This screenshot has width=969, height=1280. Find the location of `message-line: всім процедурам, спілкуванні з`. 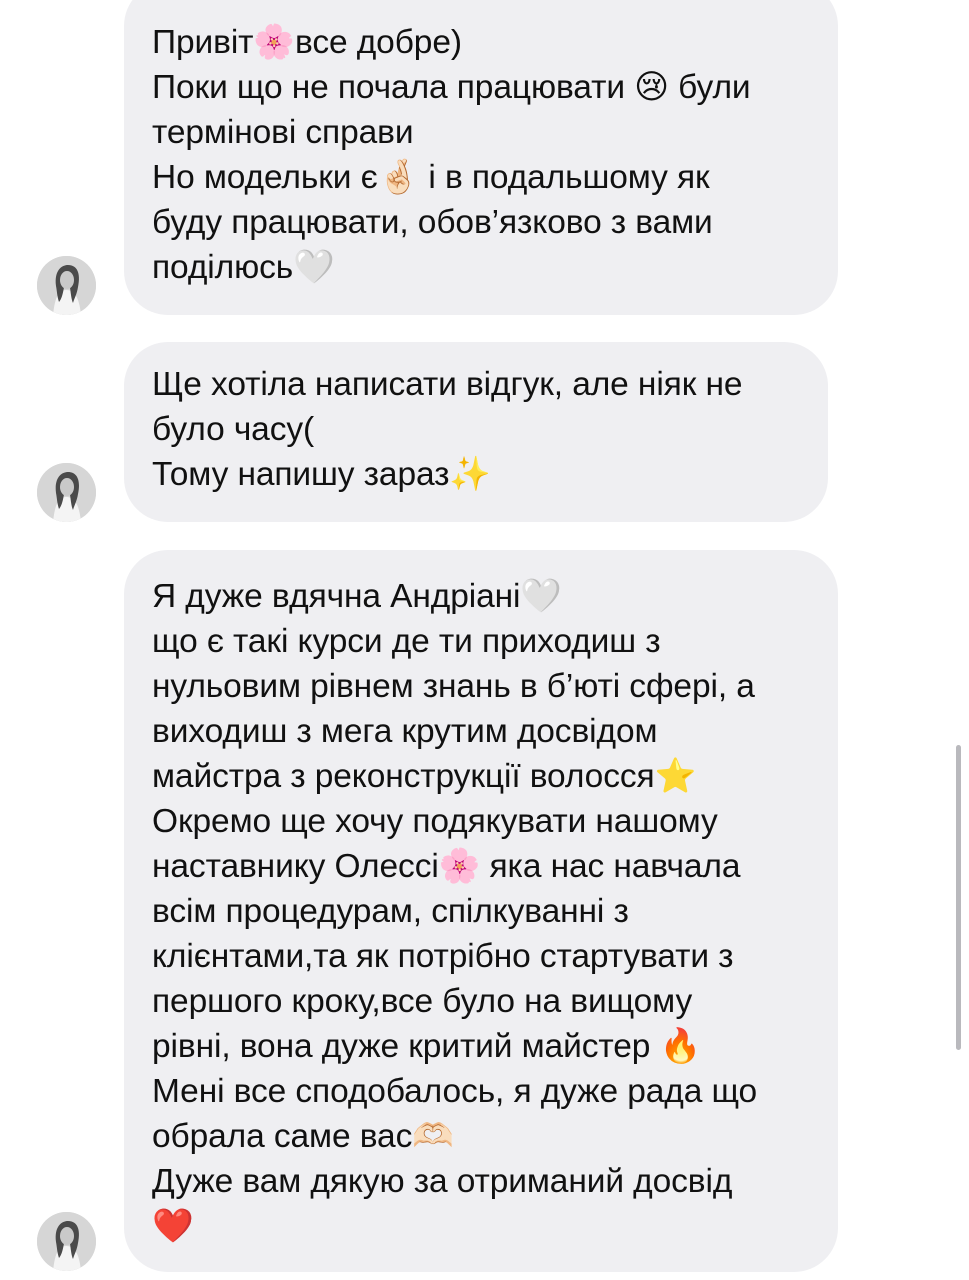

message-line: всім процедурам, спілкуванні з is located at coordinates (390, 911).